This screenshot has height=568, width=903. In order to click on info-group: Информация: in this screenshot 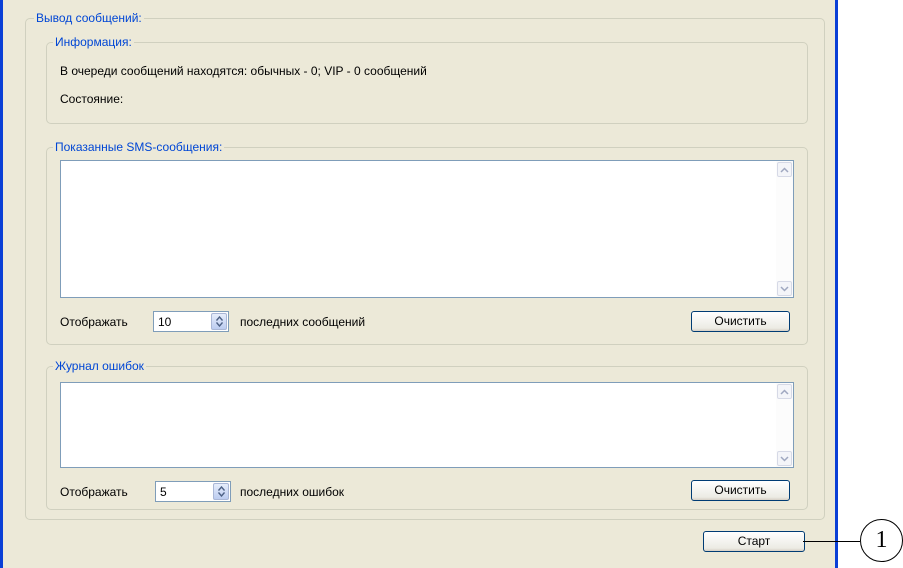, I will do `click(427, 80)`.